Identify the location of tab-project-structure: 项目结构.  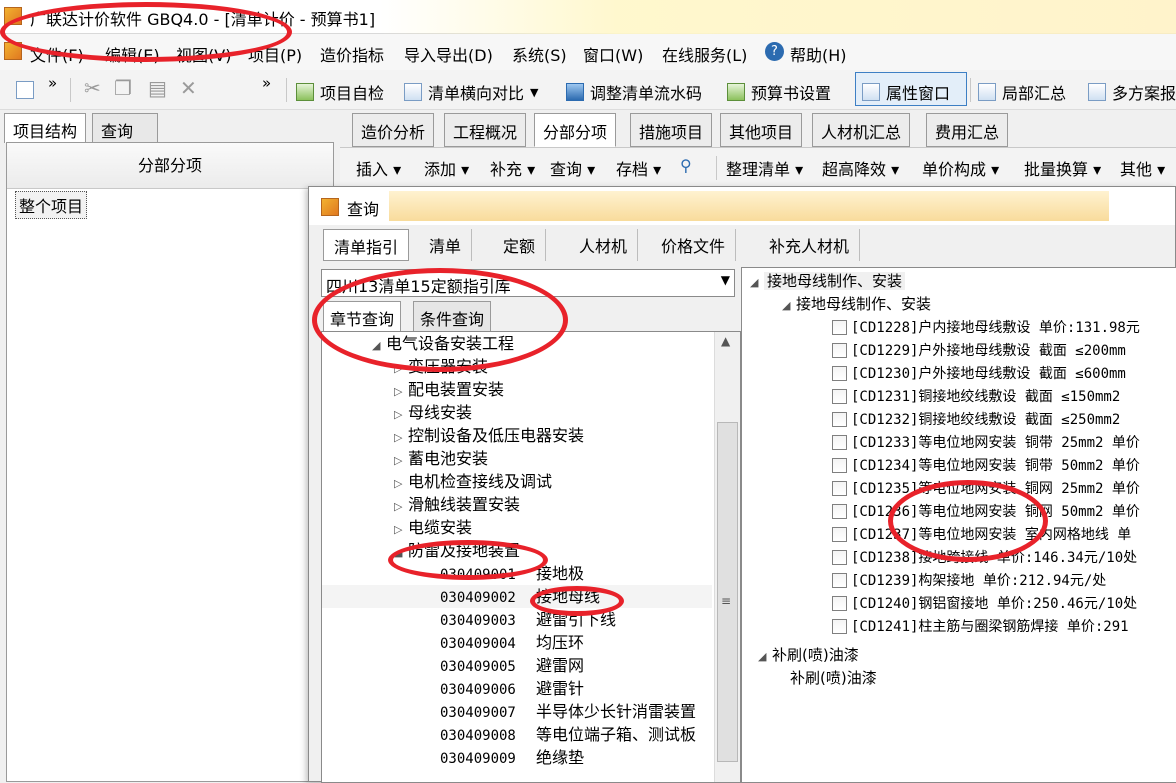
(45, 128).